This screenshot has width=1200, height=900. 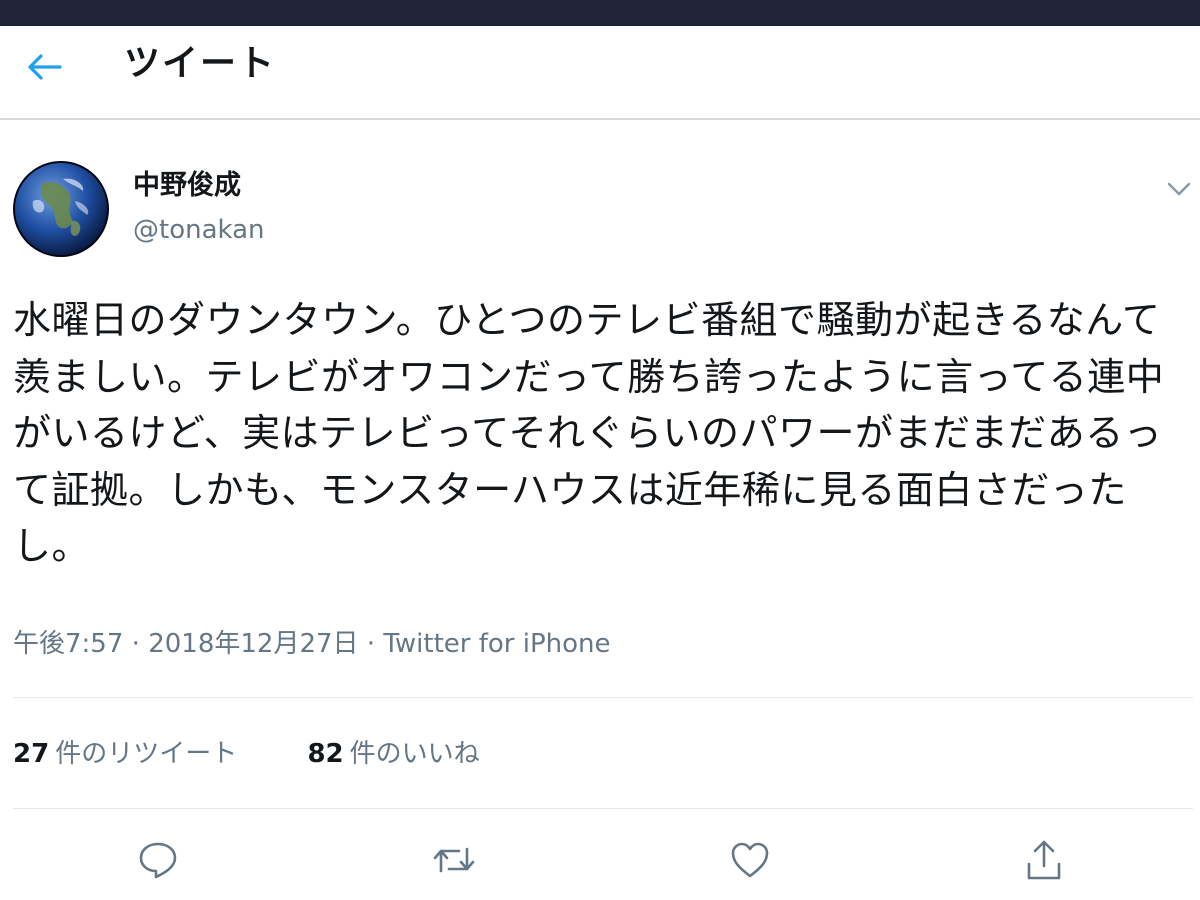 What do you see at coordinates (277, 754) in the screenshot?
I see `tweet-stats: 27 件のリツイート 82 件のいいね` at bounding box center [277, 754].